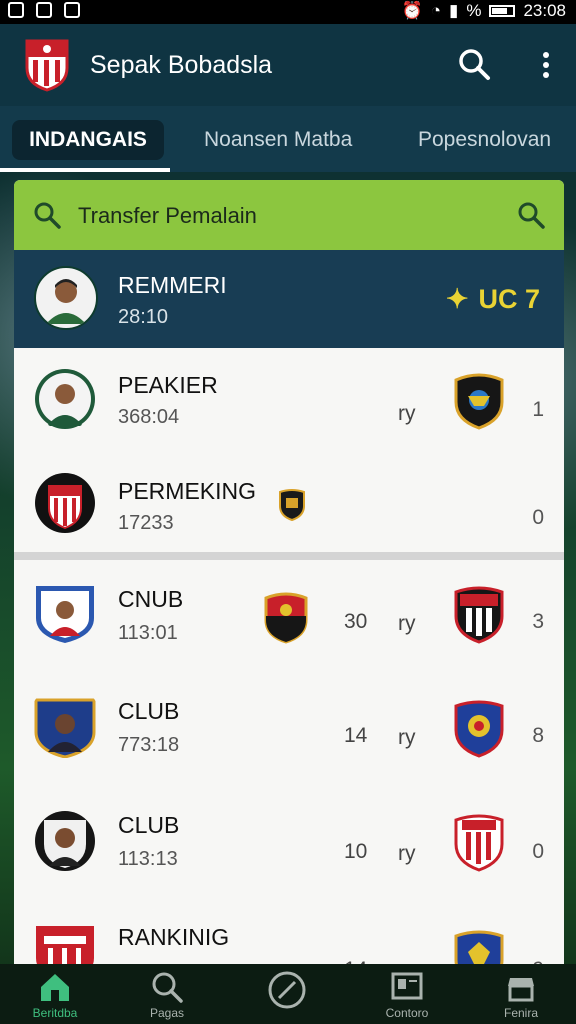 The width and height of the screenshot is (576, 1024). I want to click on section-divider, so click(289, 556).